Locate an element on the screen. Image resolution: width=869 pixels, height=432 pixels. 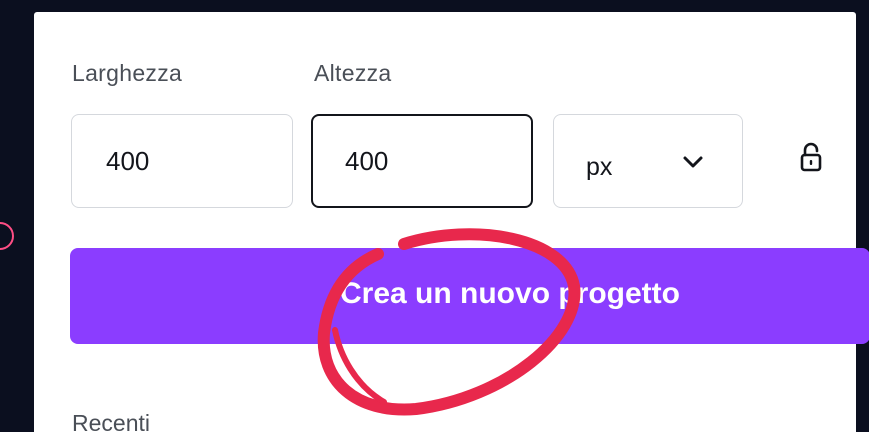
recent-section-title: Recenti is located at coordinates (111, 421).